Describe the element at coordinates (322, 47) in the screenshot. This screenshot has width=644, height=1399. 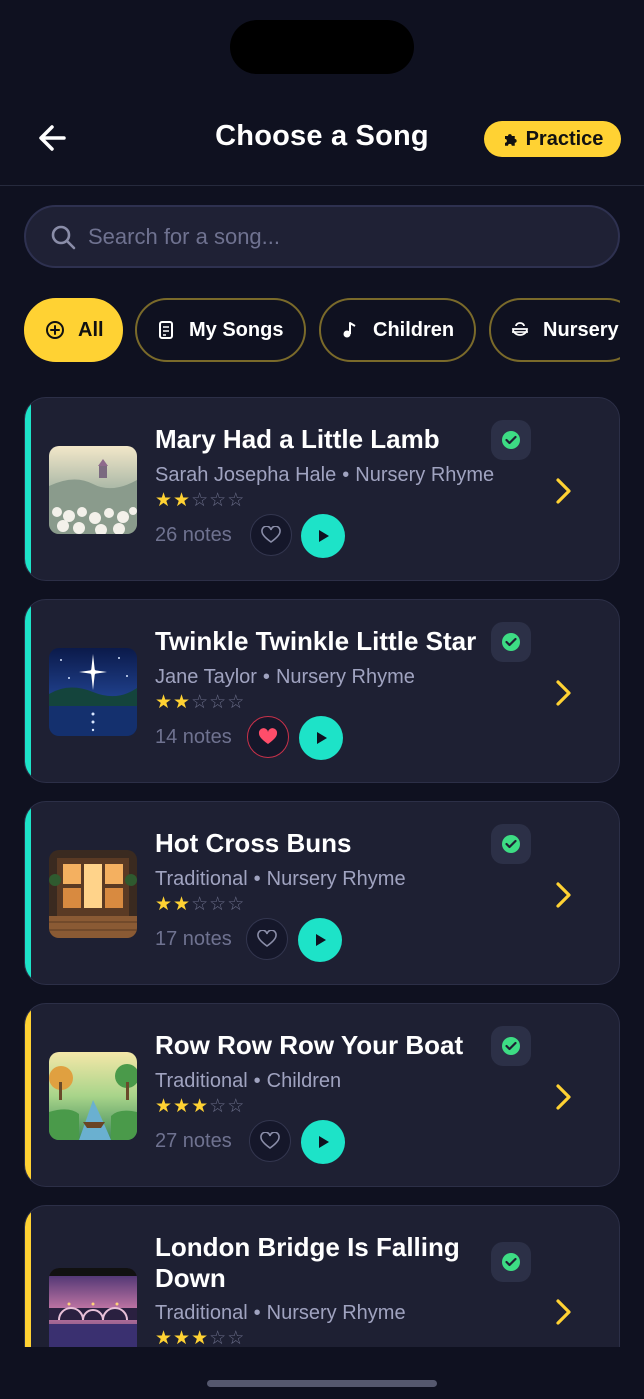
I see `dynamic-island` at that location.